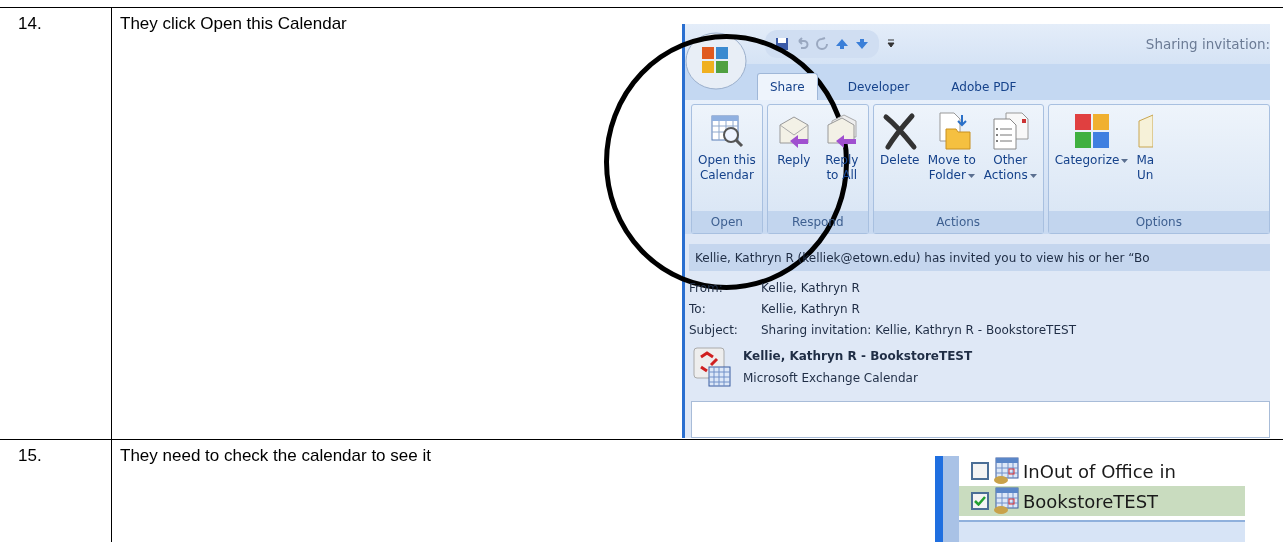 The height and width of the screenshot is (542, 1283). I want to click on check-icon, so click(980, 501).